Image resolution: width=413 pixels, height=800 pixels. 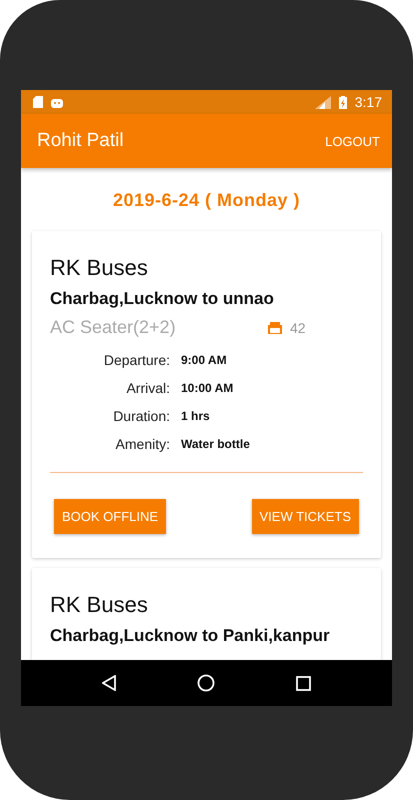 I want to click on signal-icon, so click(x=322, y=102).